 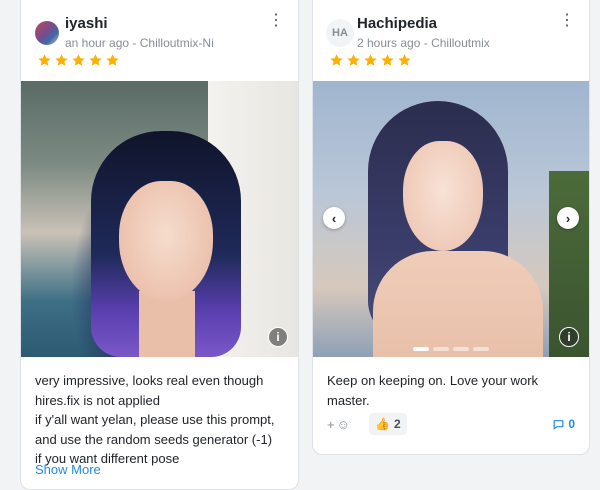 I want to click on review-meta: an hour ago - Chilloutmix-Ni, so click(x=139, y=43).